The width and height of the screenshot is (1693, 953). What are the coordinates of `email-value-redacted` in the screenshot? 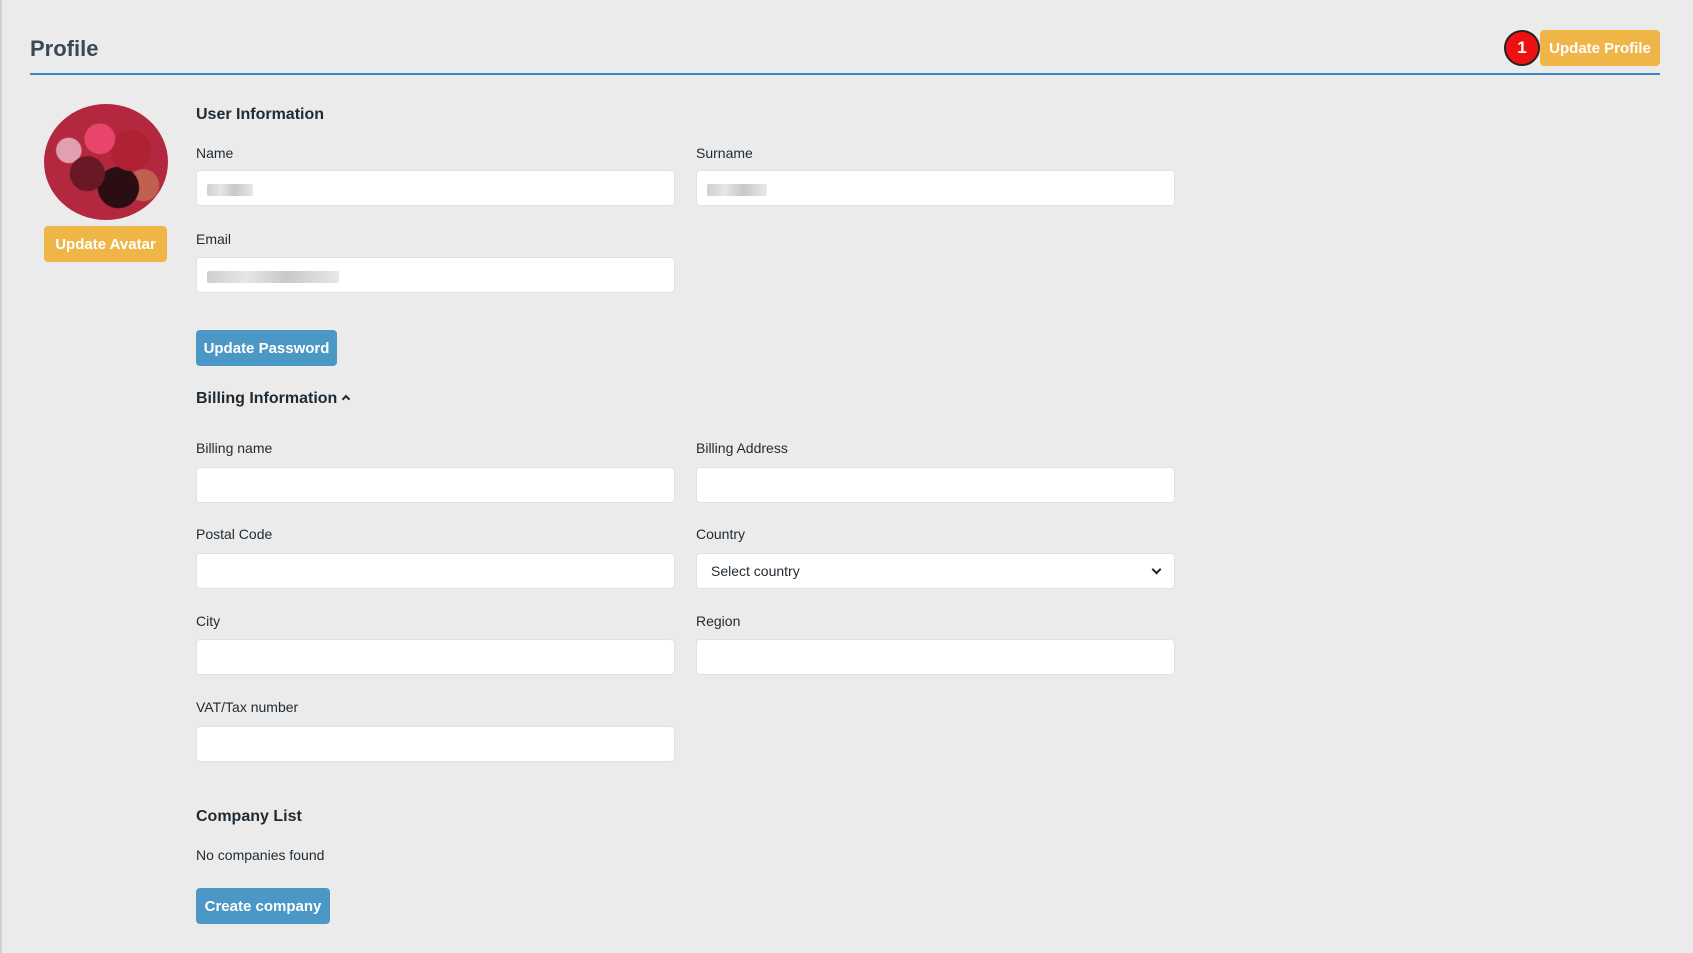 It's located at (273, 277).